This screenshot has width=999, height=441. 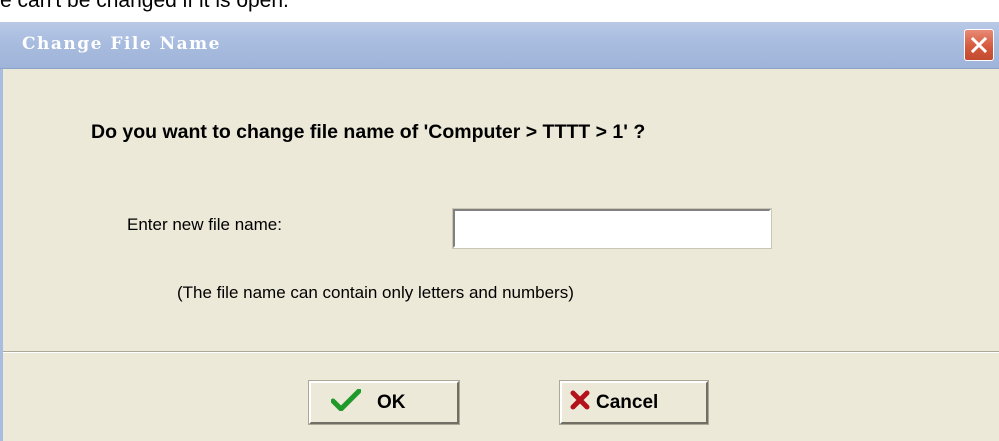 I want to click on ok-button: OK, so click(x=384, y=402).